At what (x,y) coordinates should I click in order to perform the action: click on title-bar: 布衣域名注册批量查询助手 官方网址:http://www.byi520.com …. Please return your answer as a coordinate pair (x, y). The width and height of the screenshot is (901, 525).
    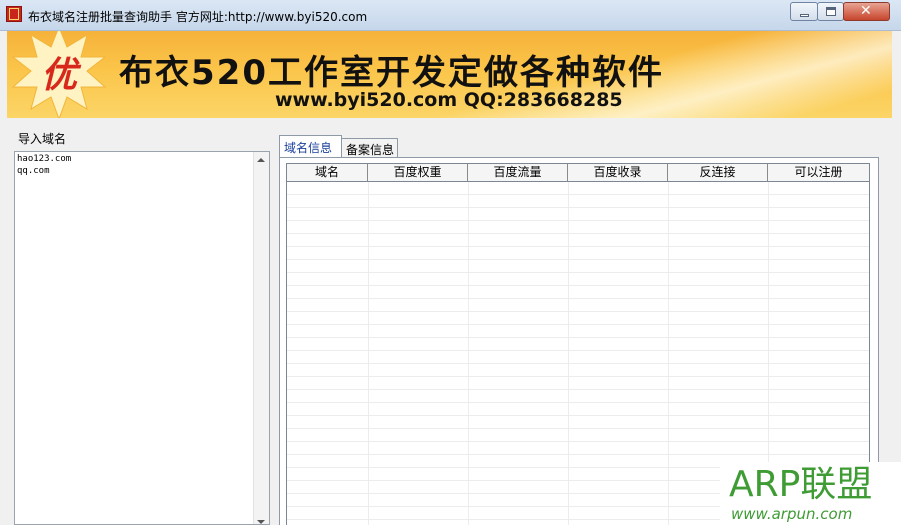
    Looking at the image, I should click on (450, 15).